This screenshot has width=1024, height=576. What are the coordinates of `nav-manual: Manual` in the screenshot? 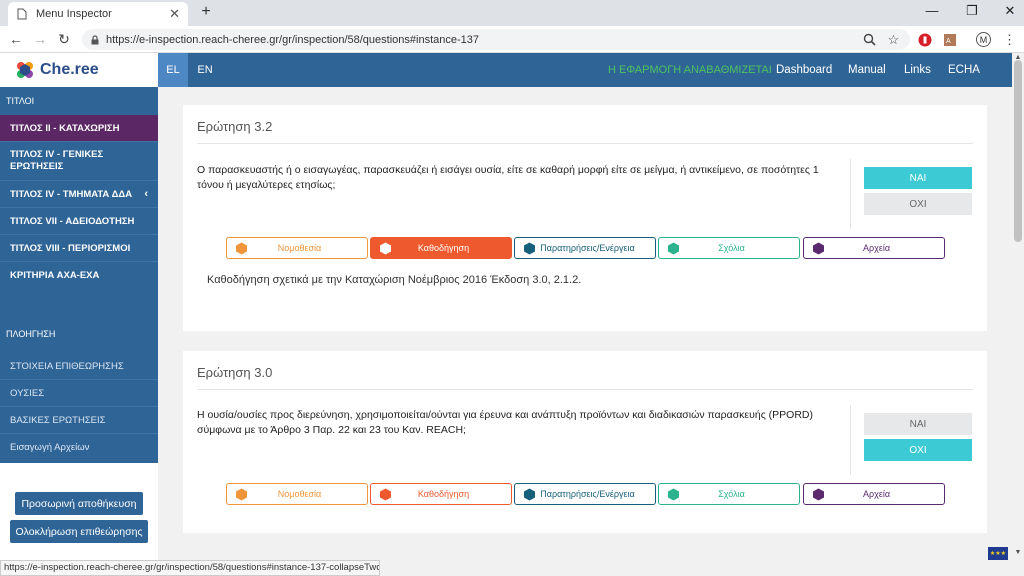 It's located at (867, 70).